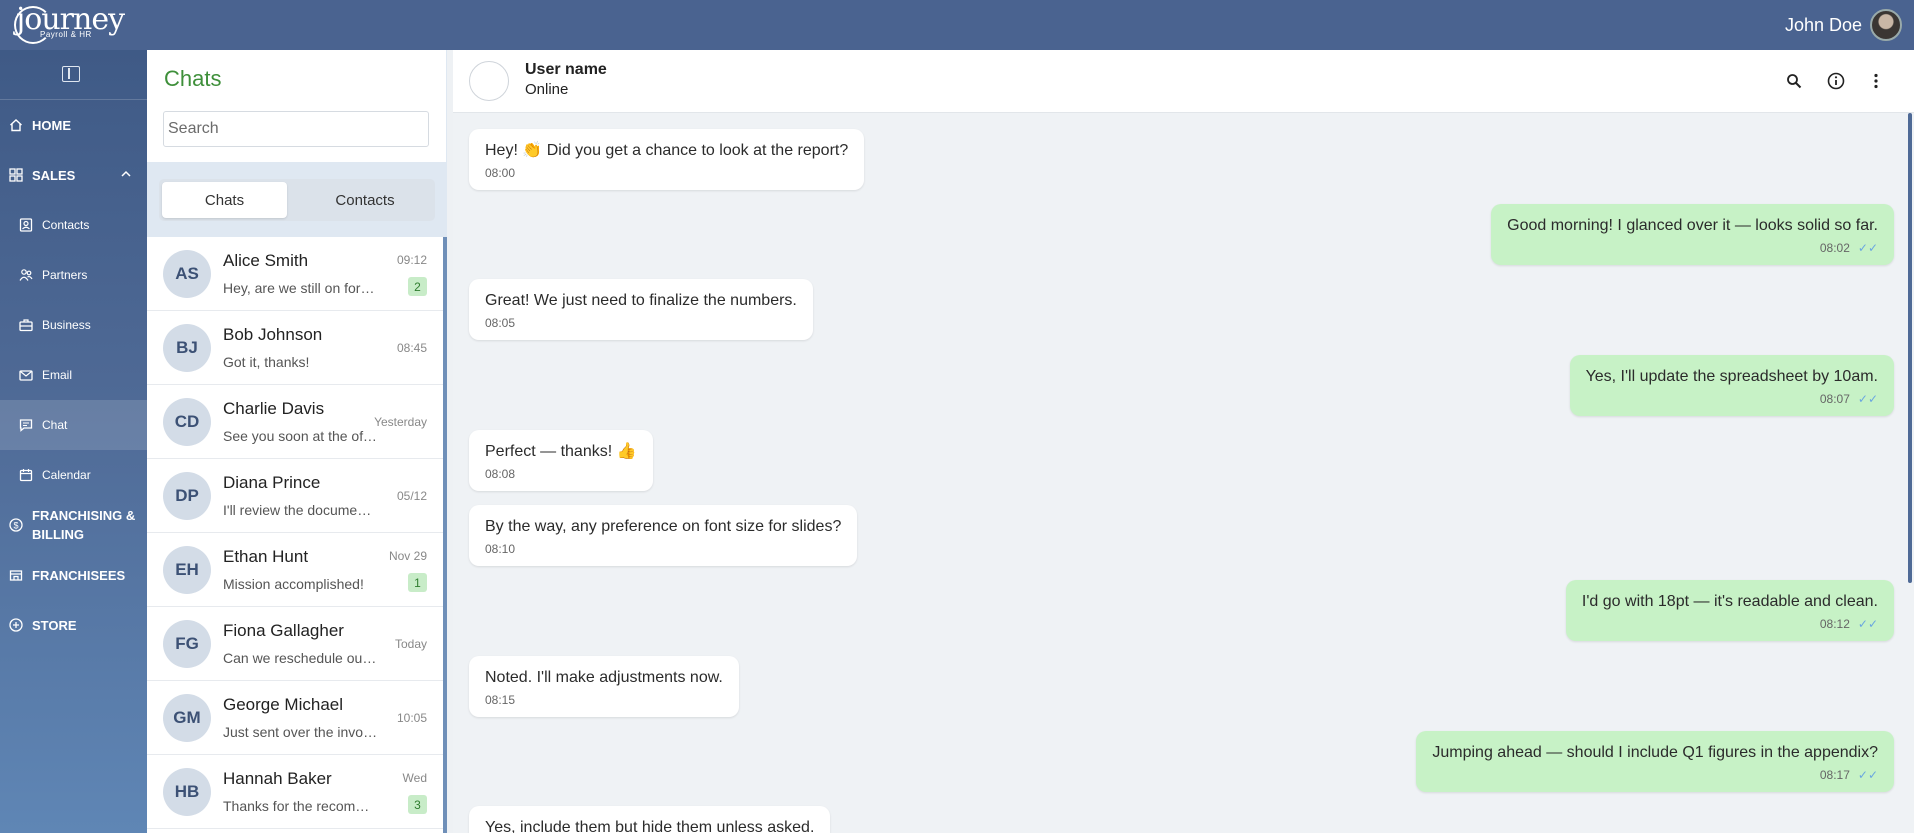 The width and height of the screenshot is (1914, 833). I want to click on chat-search-input, so click(296, 129).